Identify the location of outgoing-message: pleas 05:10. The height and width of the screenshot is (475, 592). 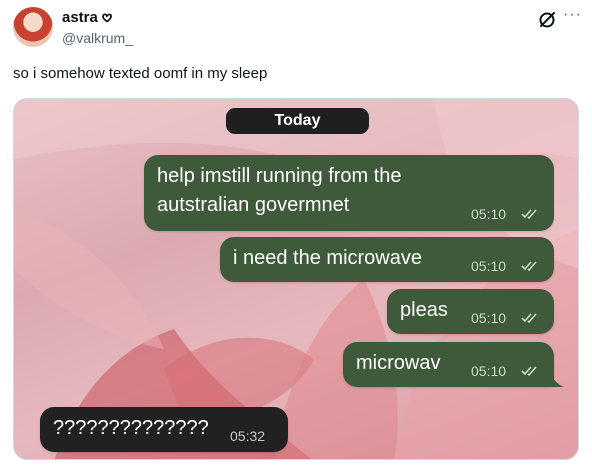
(470, 311).